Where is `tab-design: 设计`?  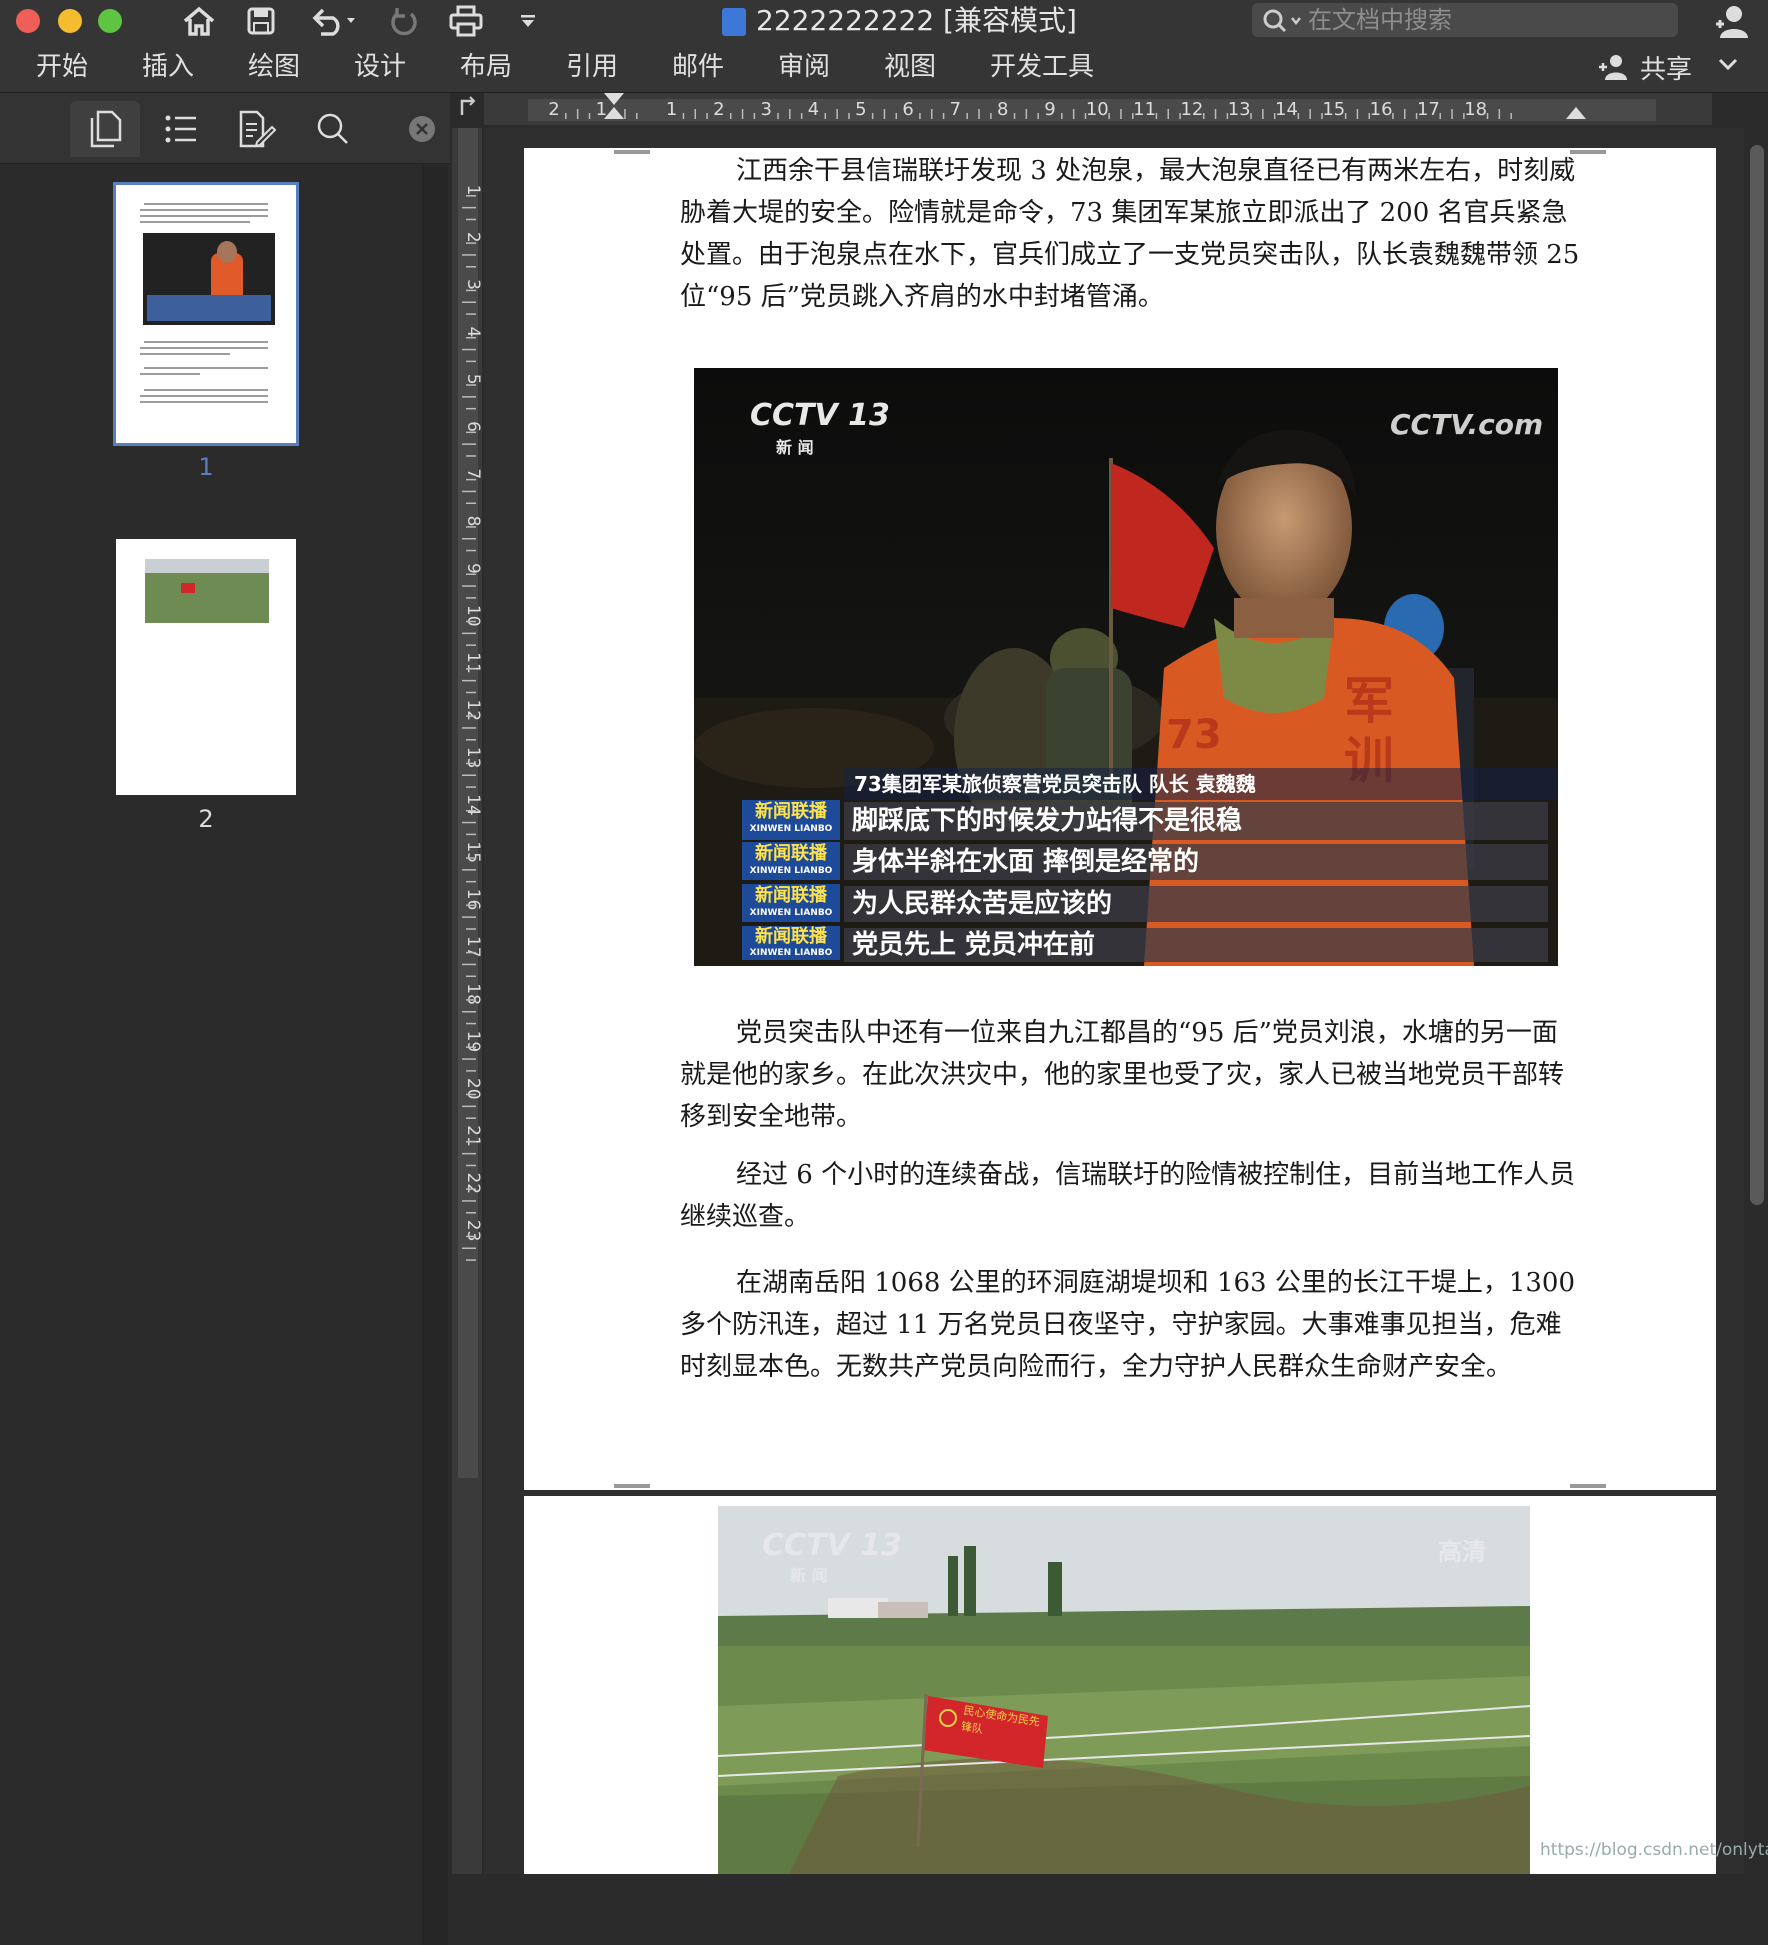
tab-design: 设计 is located at coordinates (380, 67).